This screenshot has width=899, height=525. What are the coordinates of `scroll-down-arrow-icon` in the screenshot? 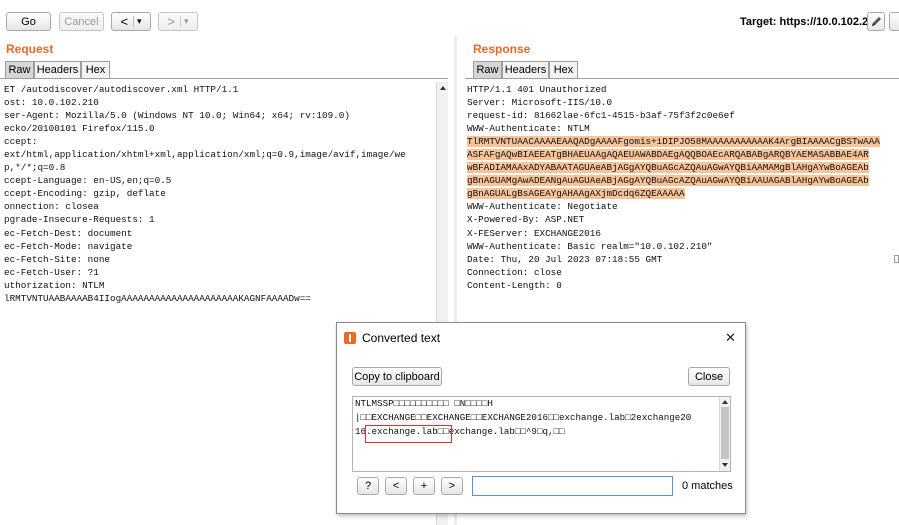 It's located at (725, 465).